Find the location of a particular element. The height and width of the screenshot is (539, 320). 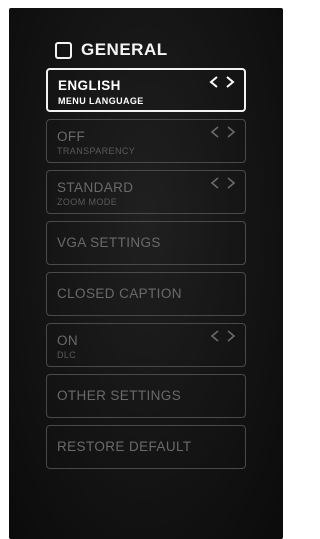

closed-caption-button: CLOSED CAPTION is located at coordinates (146, 294).